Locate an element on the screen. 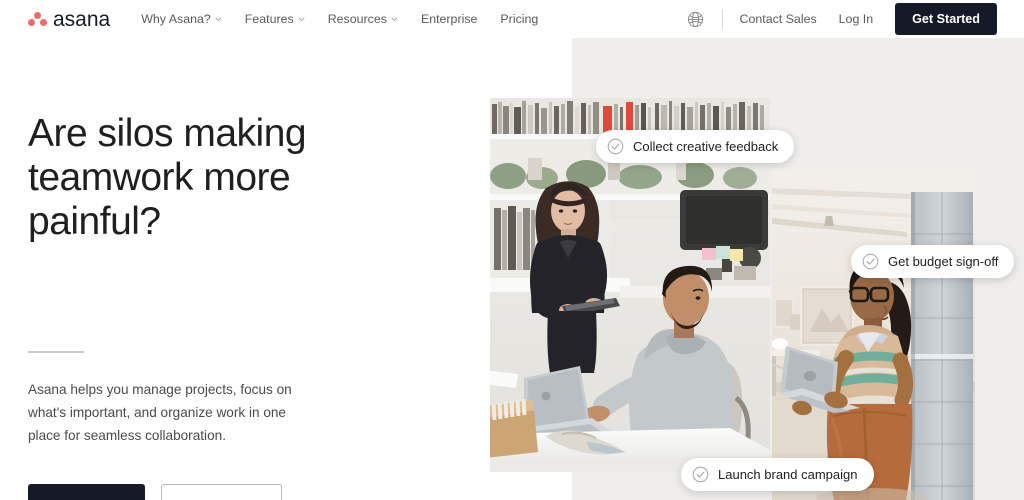 Image resolution: width=1024 pixels, height=500 pixels. nav-item-label: Resources is located at coordinates (357, 19).